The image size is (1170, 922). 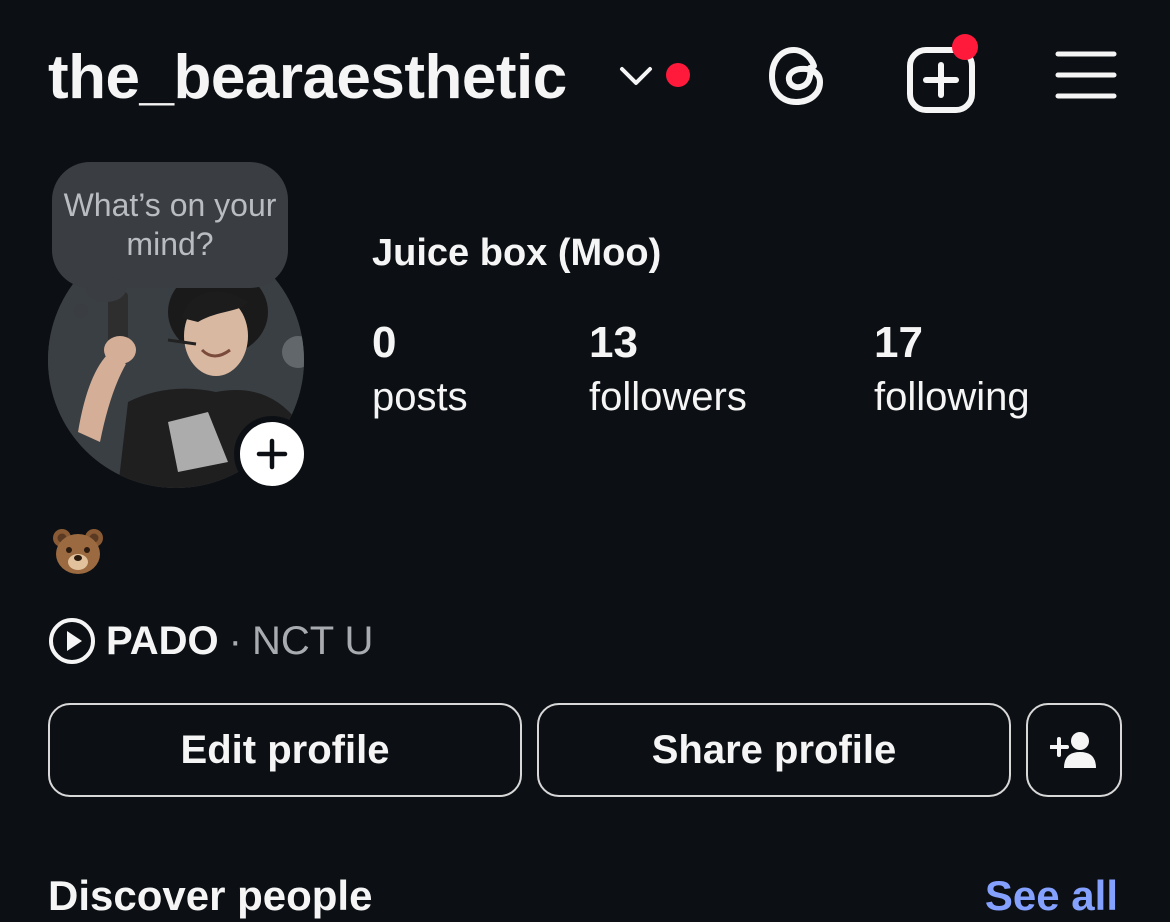 What do you see at coordinates (384, 342) in the screenshot?
I see `stat-value: 0` at bounding box center [384, 342].